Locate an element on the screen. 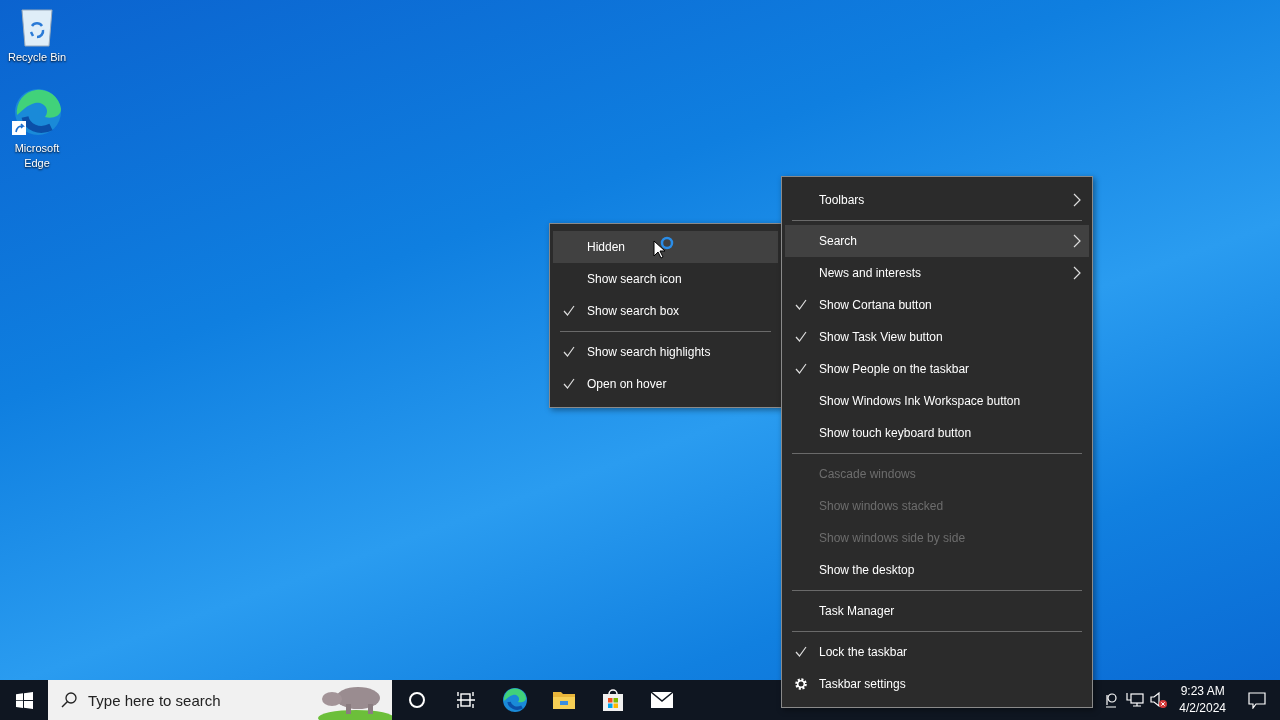 The height and width of the screenshot is (720, 1280). menu-item: Task Manager is located at coordinates (937, 611).